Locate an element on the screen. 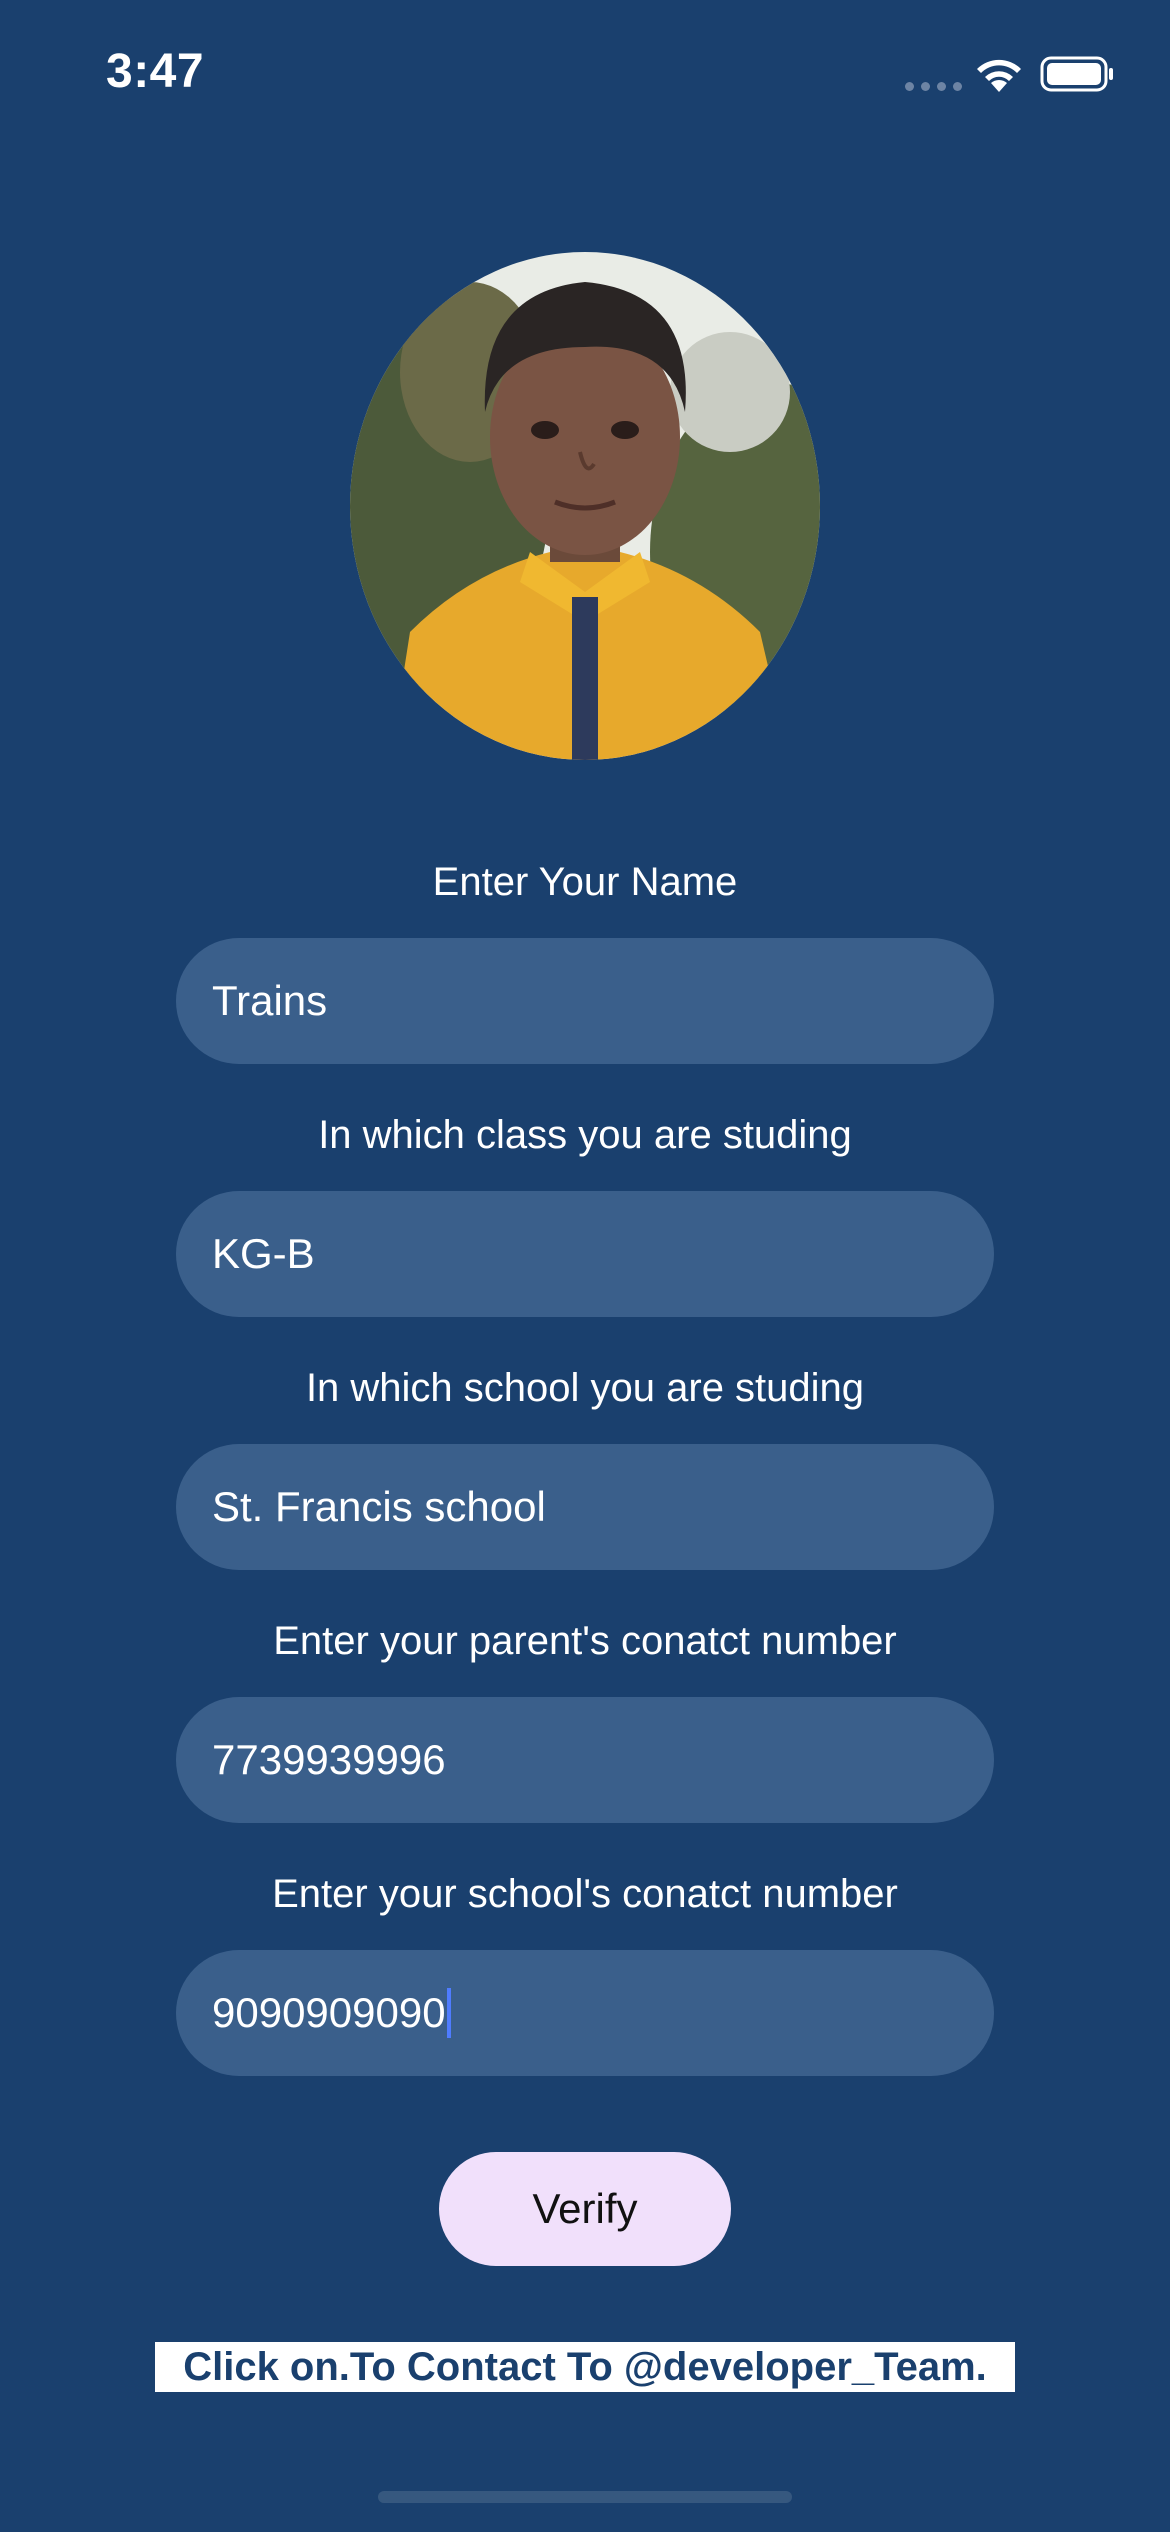 The height and width of the screenshot is (2532, 1170). class-input: KG-B is located at coordinates (585, 1254).